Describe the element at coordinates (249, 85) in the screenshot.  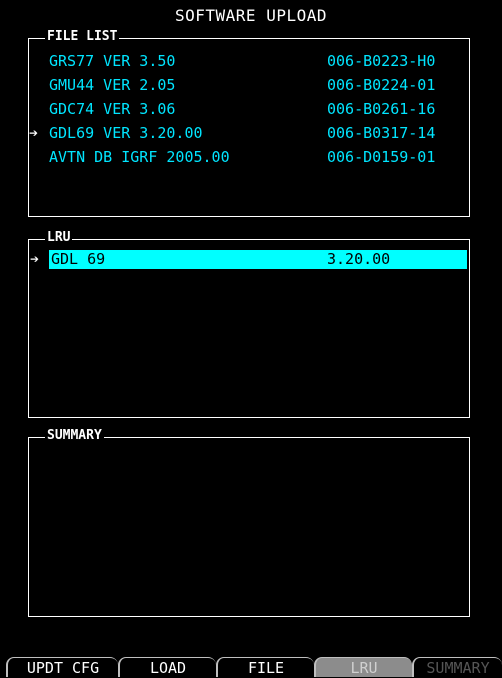
I see `file-list-item: GMU44 VER 2.05 006-B0224-01` at that location.